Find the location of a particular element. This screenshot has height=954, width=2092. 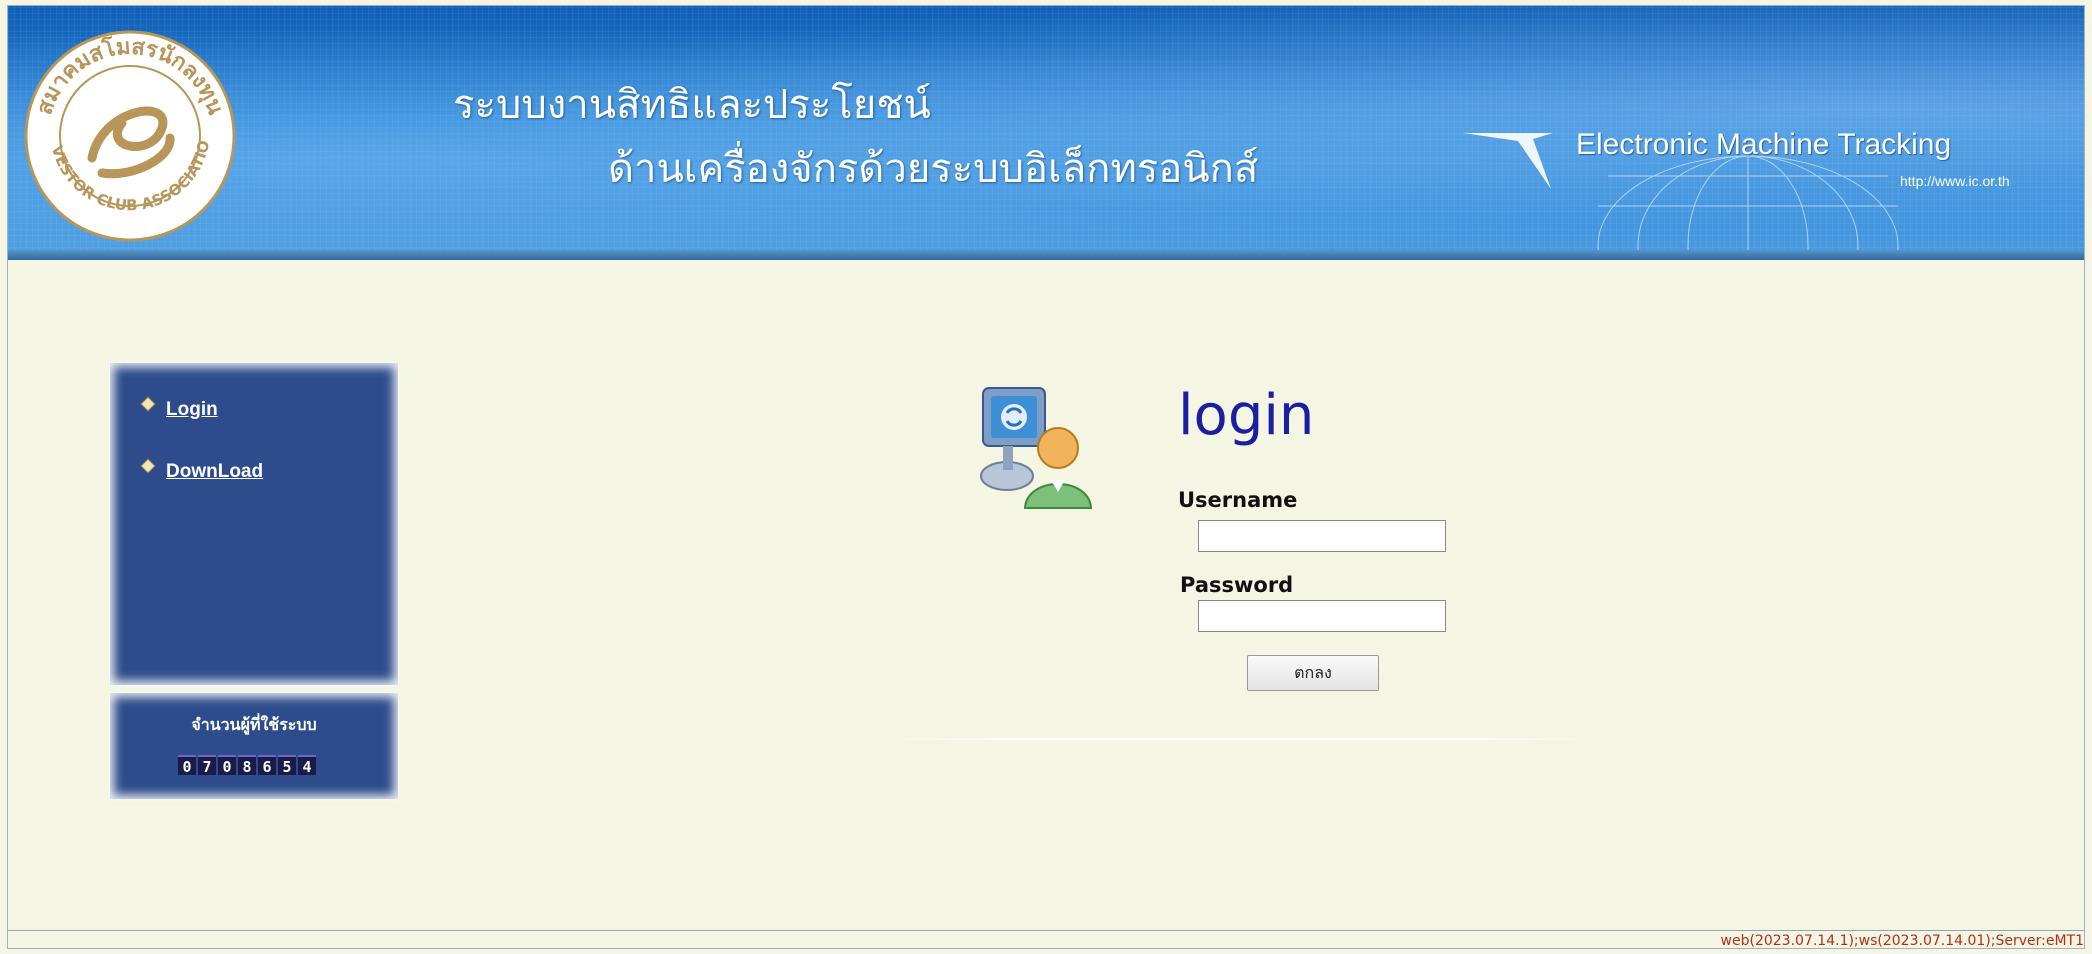

site-url: http://www.ic.or.th is located at coordinates (1955, 181).